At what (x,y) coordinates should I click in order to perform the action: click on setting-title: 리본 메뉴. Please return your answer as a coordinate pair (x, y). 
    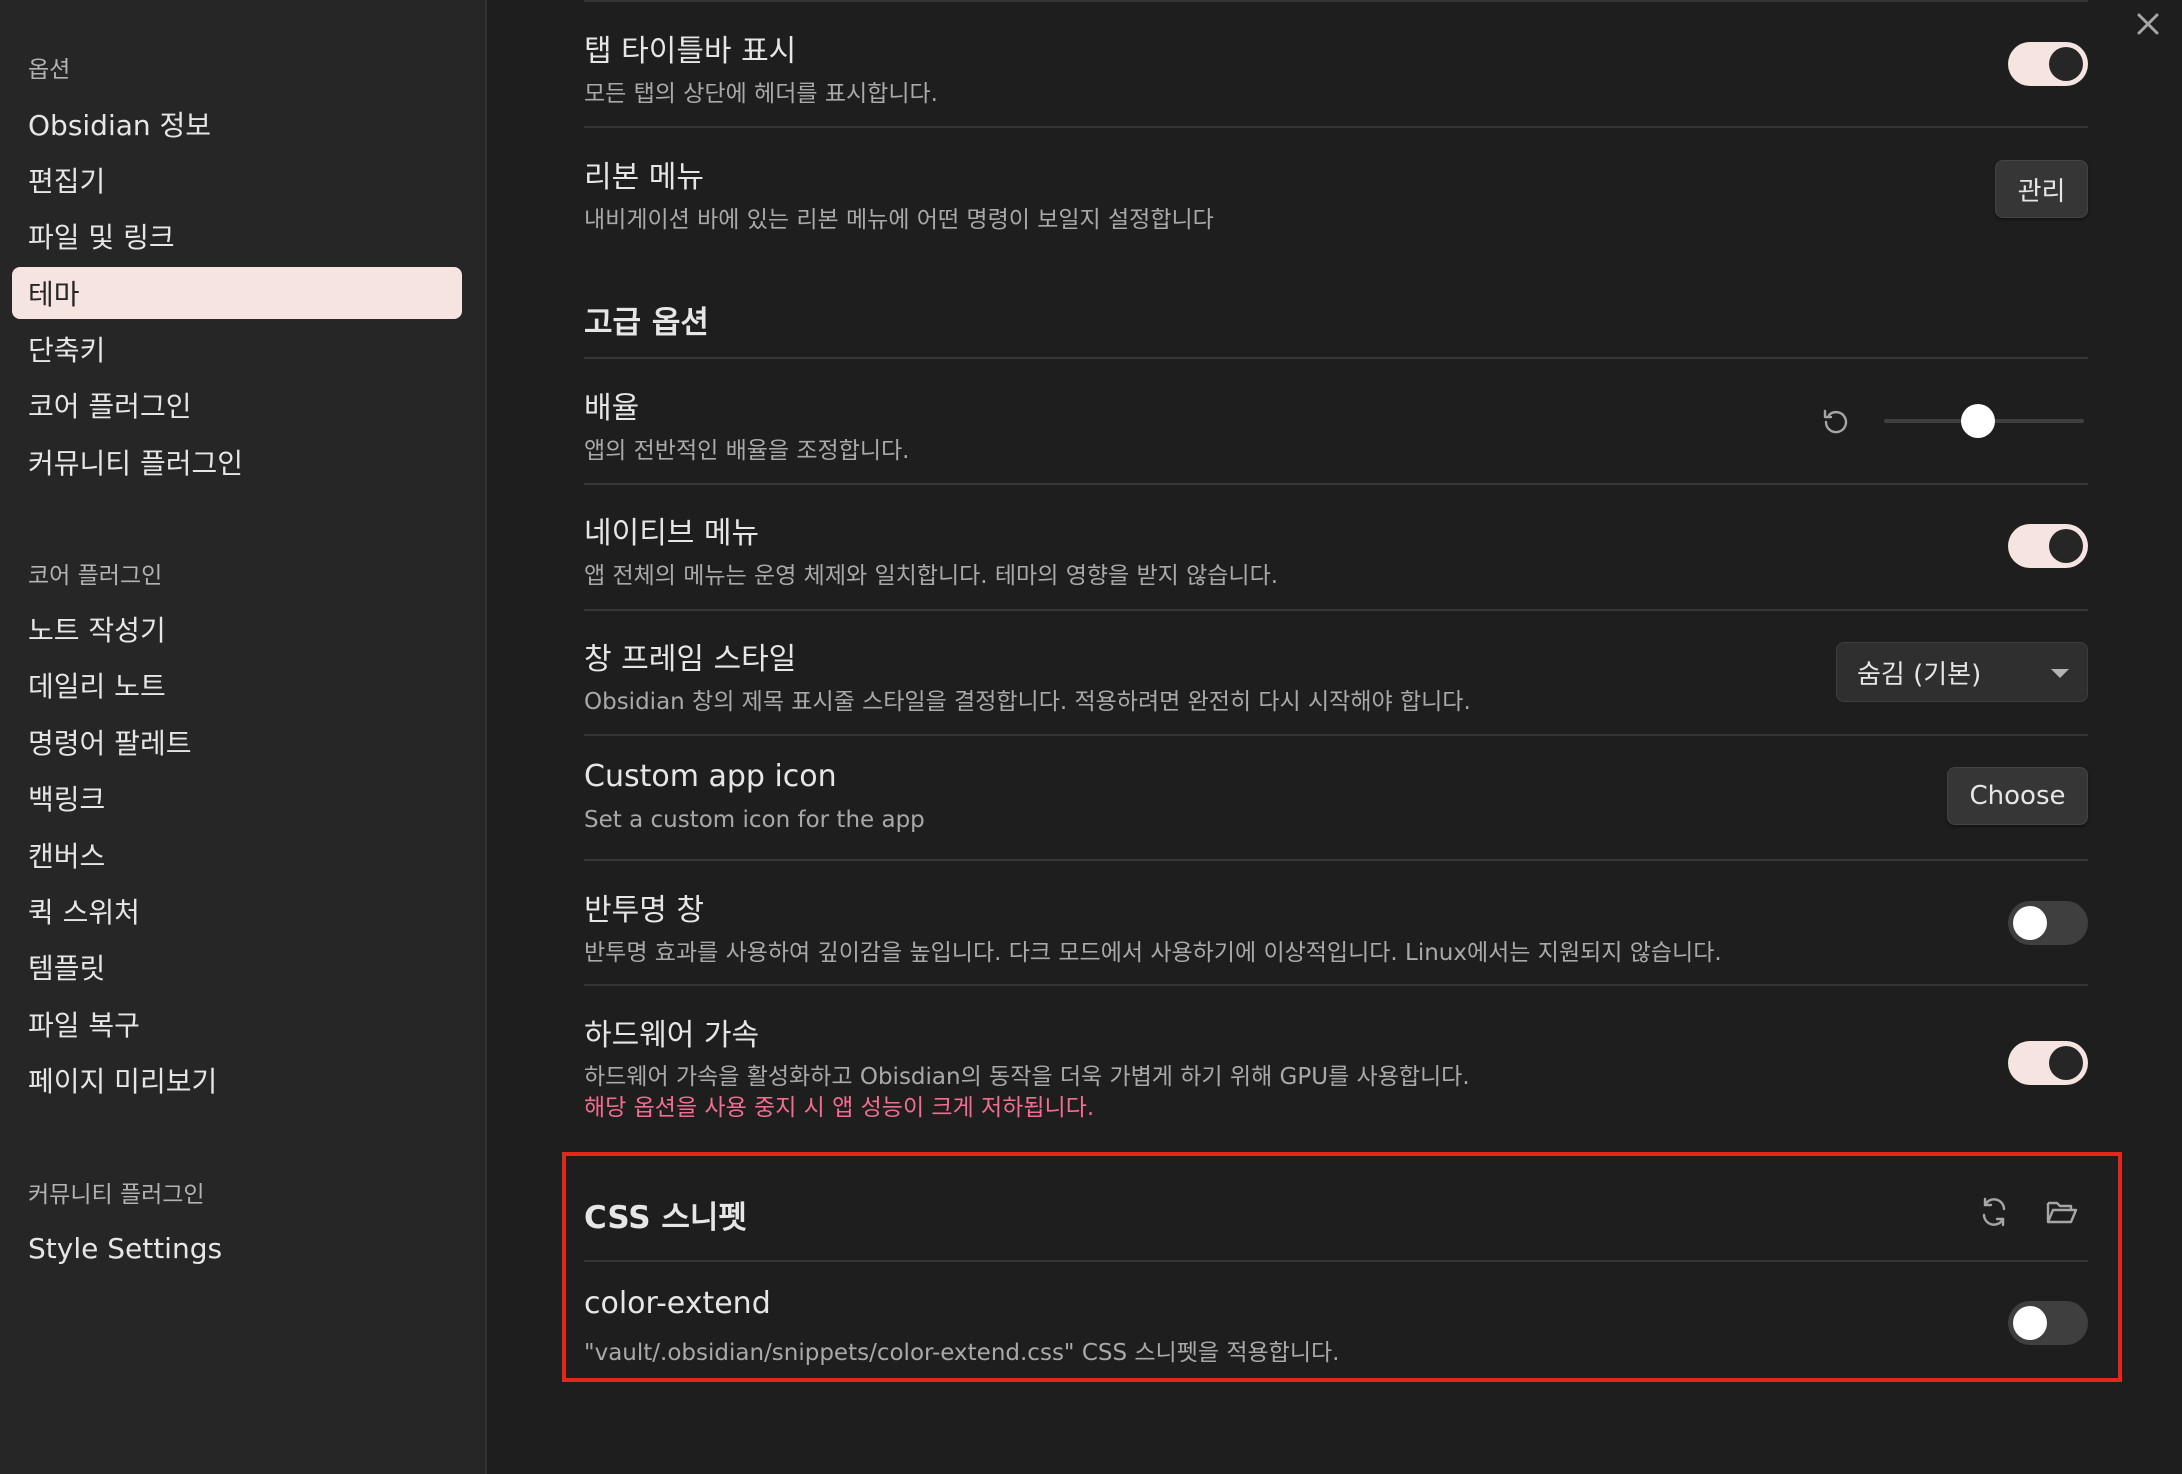
    Looking at the image, I should click on (644, 177).